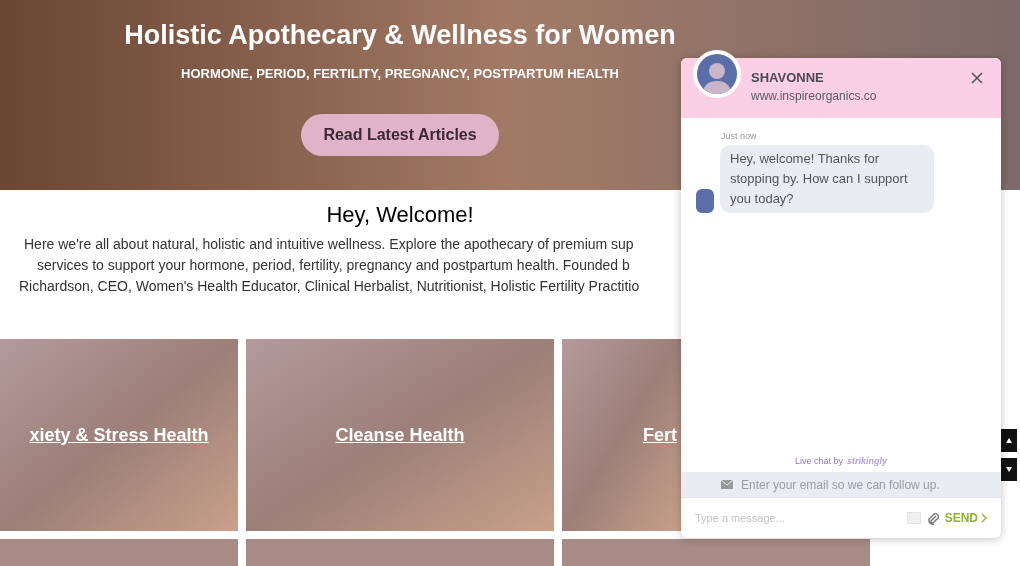 This screenshot has height=566, width=1020. What do you see at coordinates (818, 461) in the screenshot?
I see `powered-by-text: Live chat by` at bounding box center [818, 461].